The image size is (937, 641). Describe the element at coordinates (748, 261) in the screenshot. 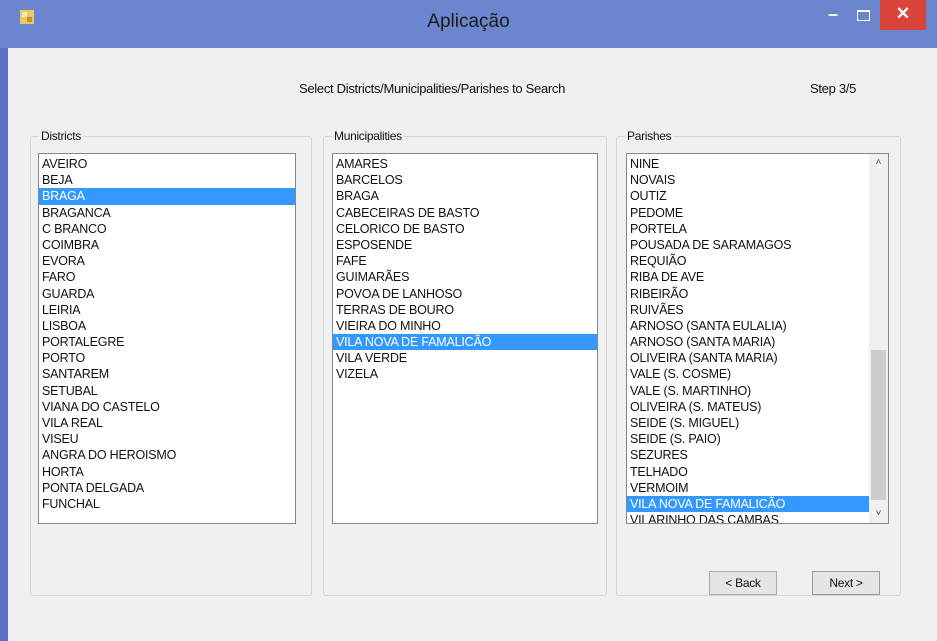

I see `list-item: REQUIÃO` at that location.